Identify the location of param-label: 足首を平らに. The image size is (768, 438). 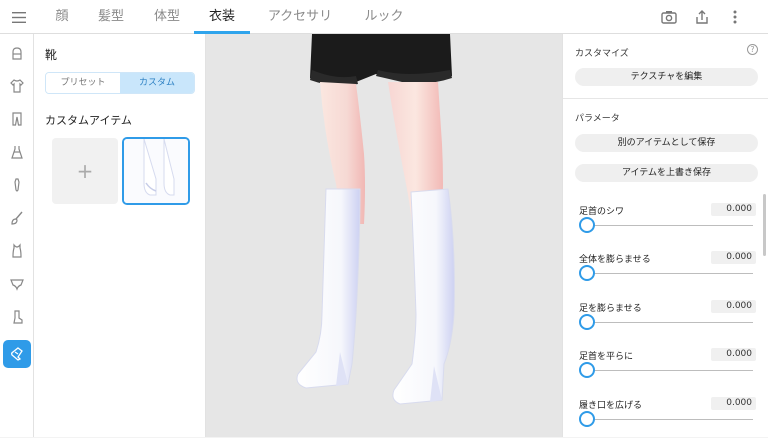
(606, 357).